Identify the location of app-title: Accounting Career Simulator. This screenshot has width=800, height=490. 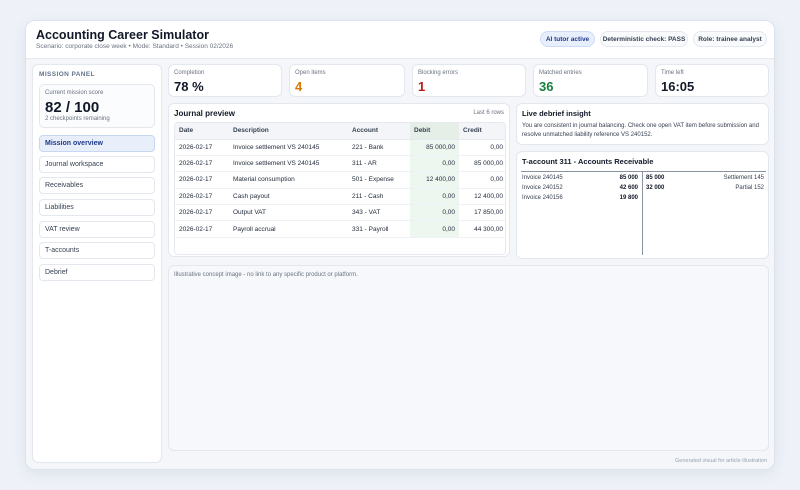
(122, 35).